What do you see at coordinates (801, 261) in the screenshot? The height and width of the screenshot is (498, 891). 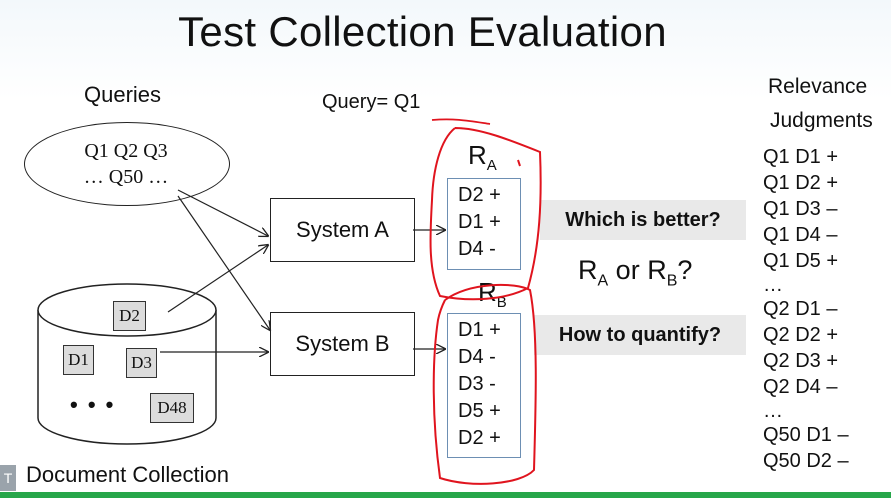 I see `relevance-item: Q1 D5 +` at bounding box center [801, 261].